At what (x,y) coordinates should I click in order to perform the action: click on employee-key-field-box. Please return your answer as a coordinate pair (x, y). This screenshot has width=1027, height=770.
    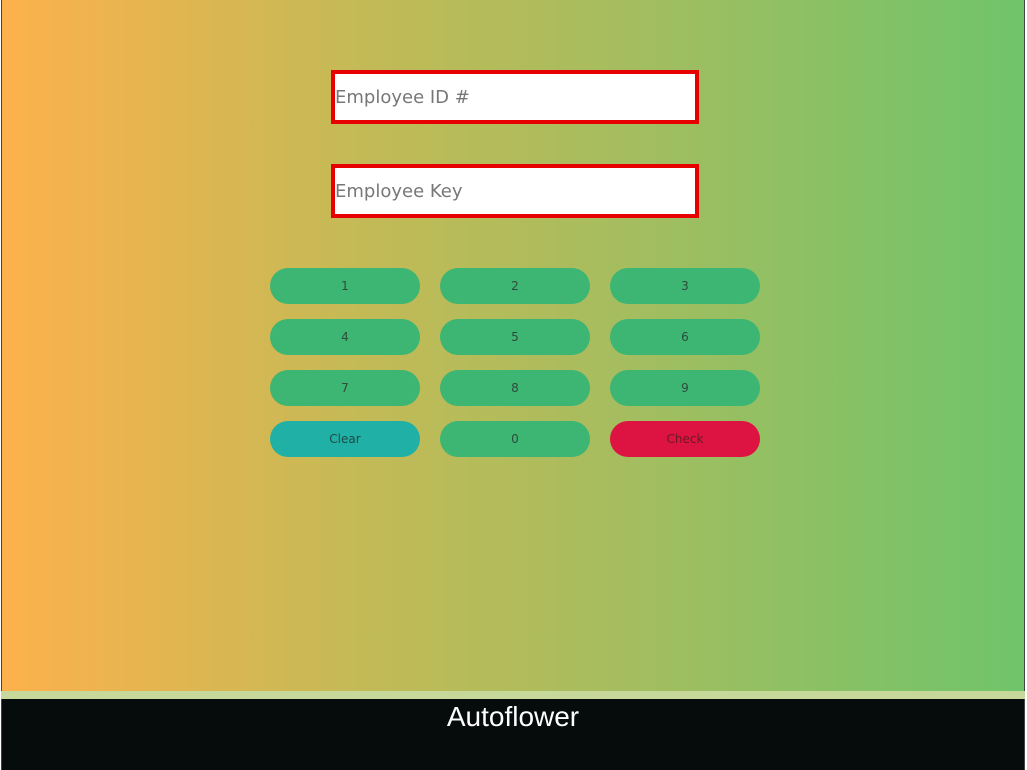
    Looking at the image, I should click on (515, 191).